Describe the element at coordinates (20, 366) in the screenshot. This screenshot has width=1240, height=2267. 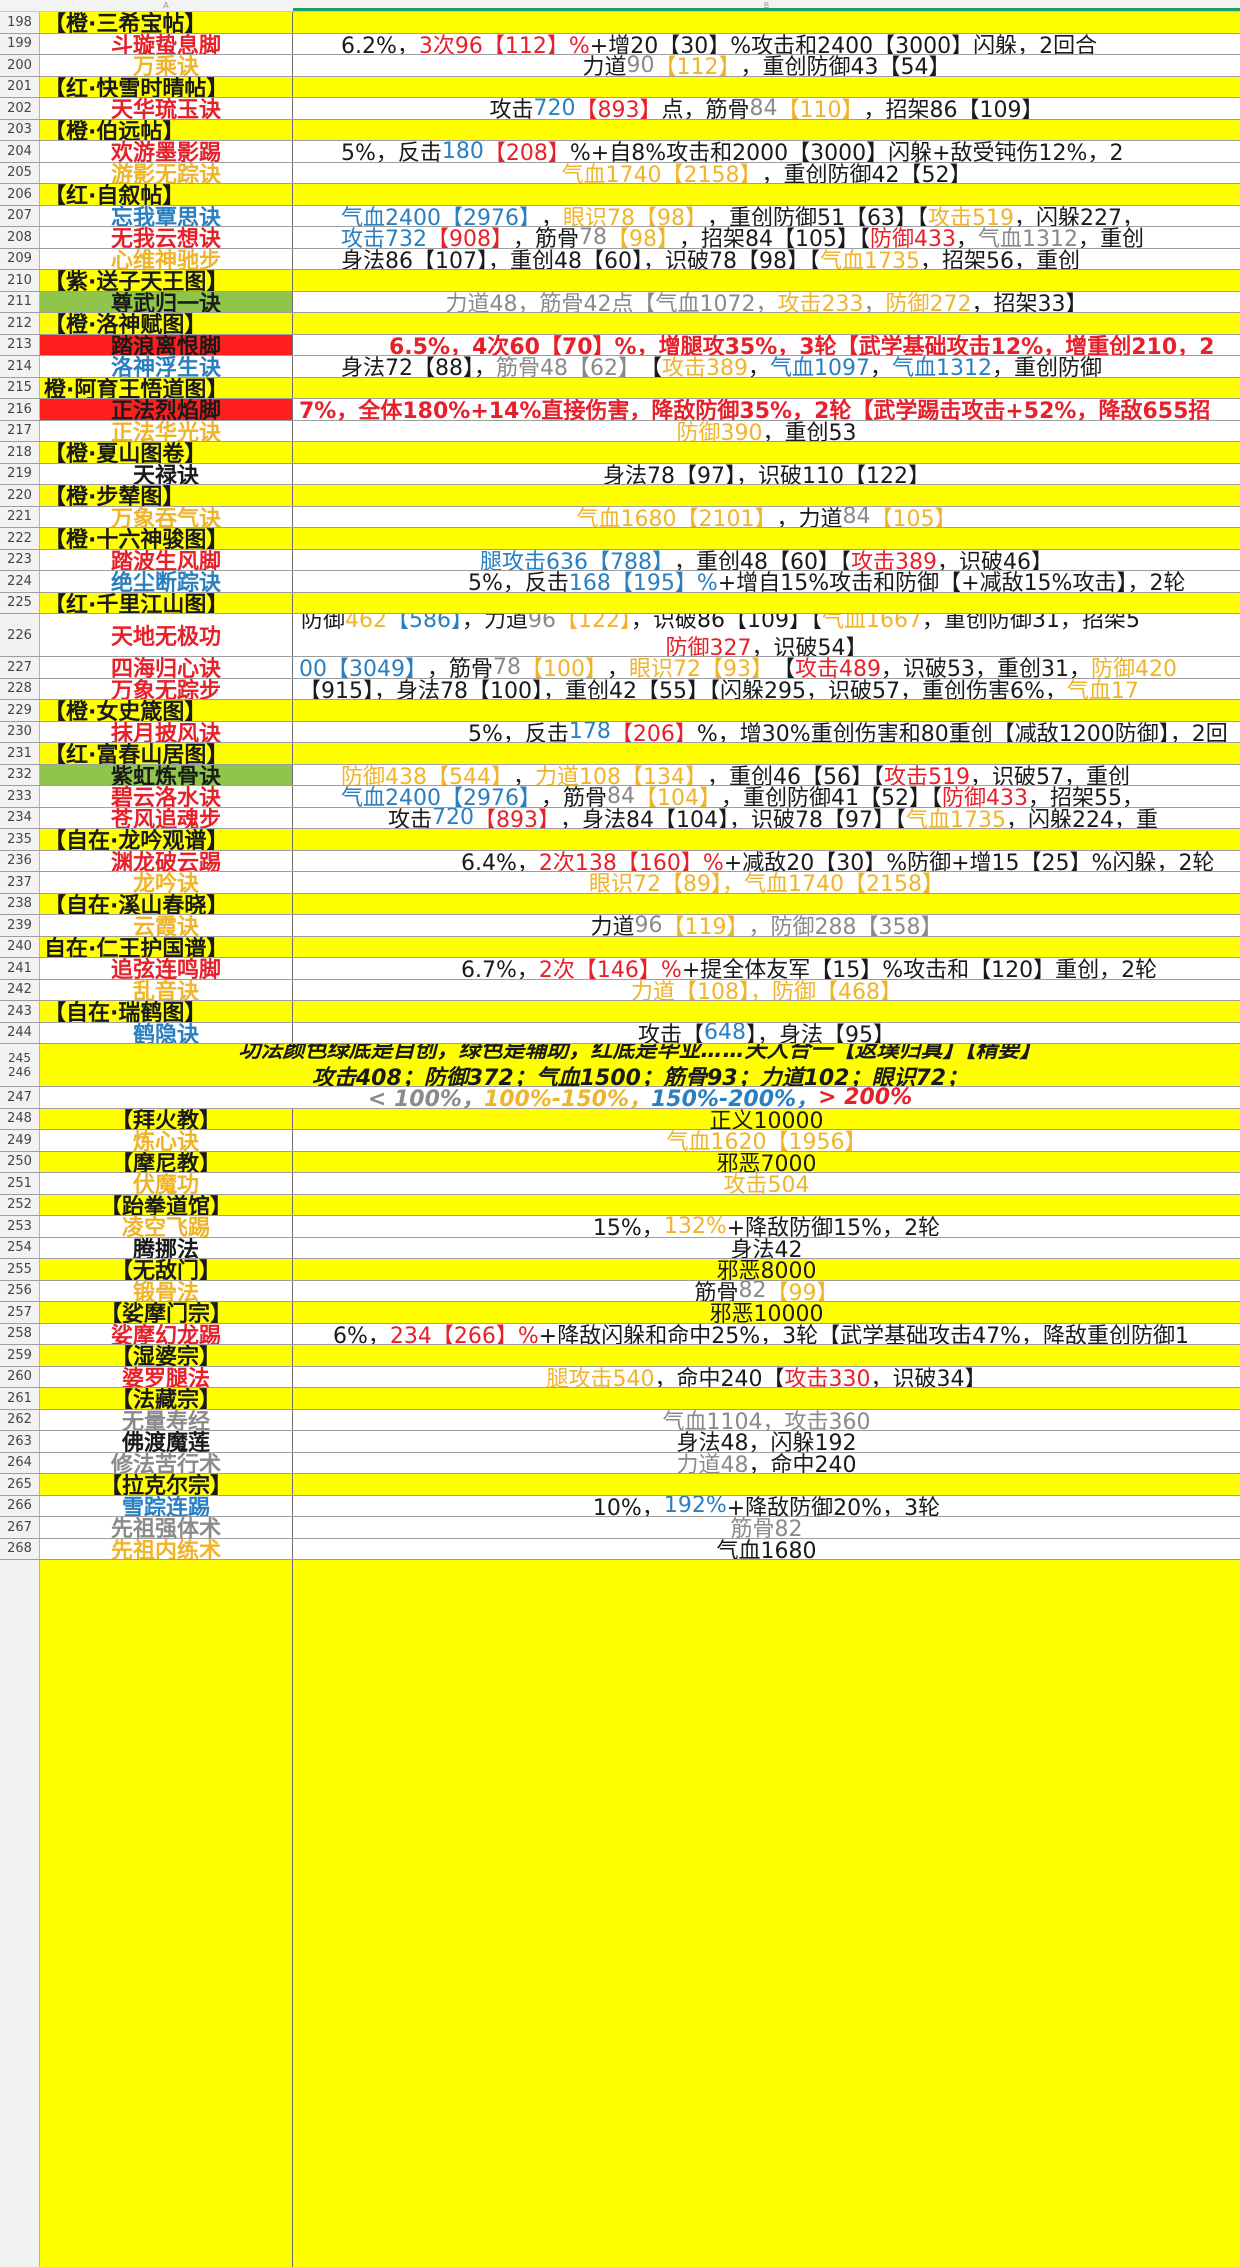
I see `row-number: 214` at that location.